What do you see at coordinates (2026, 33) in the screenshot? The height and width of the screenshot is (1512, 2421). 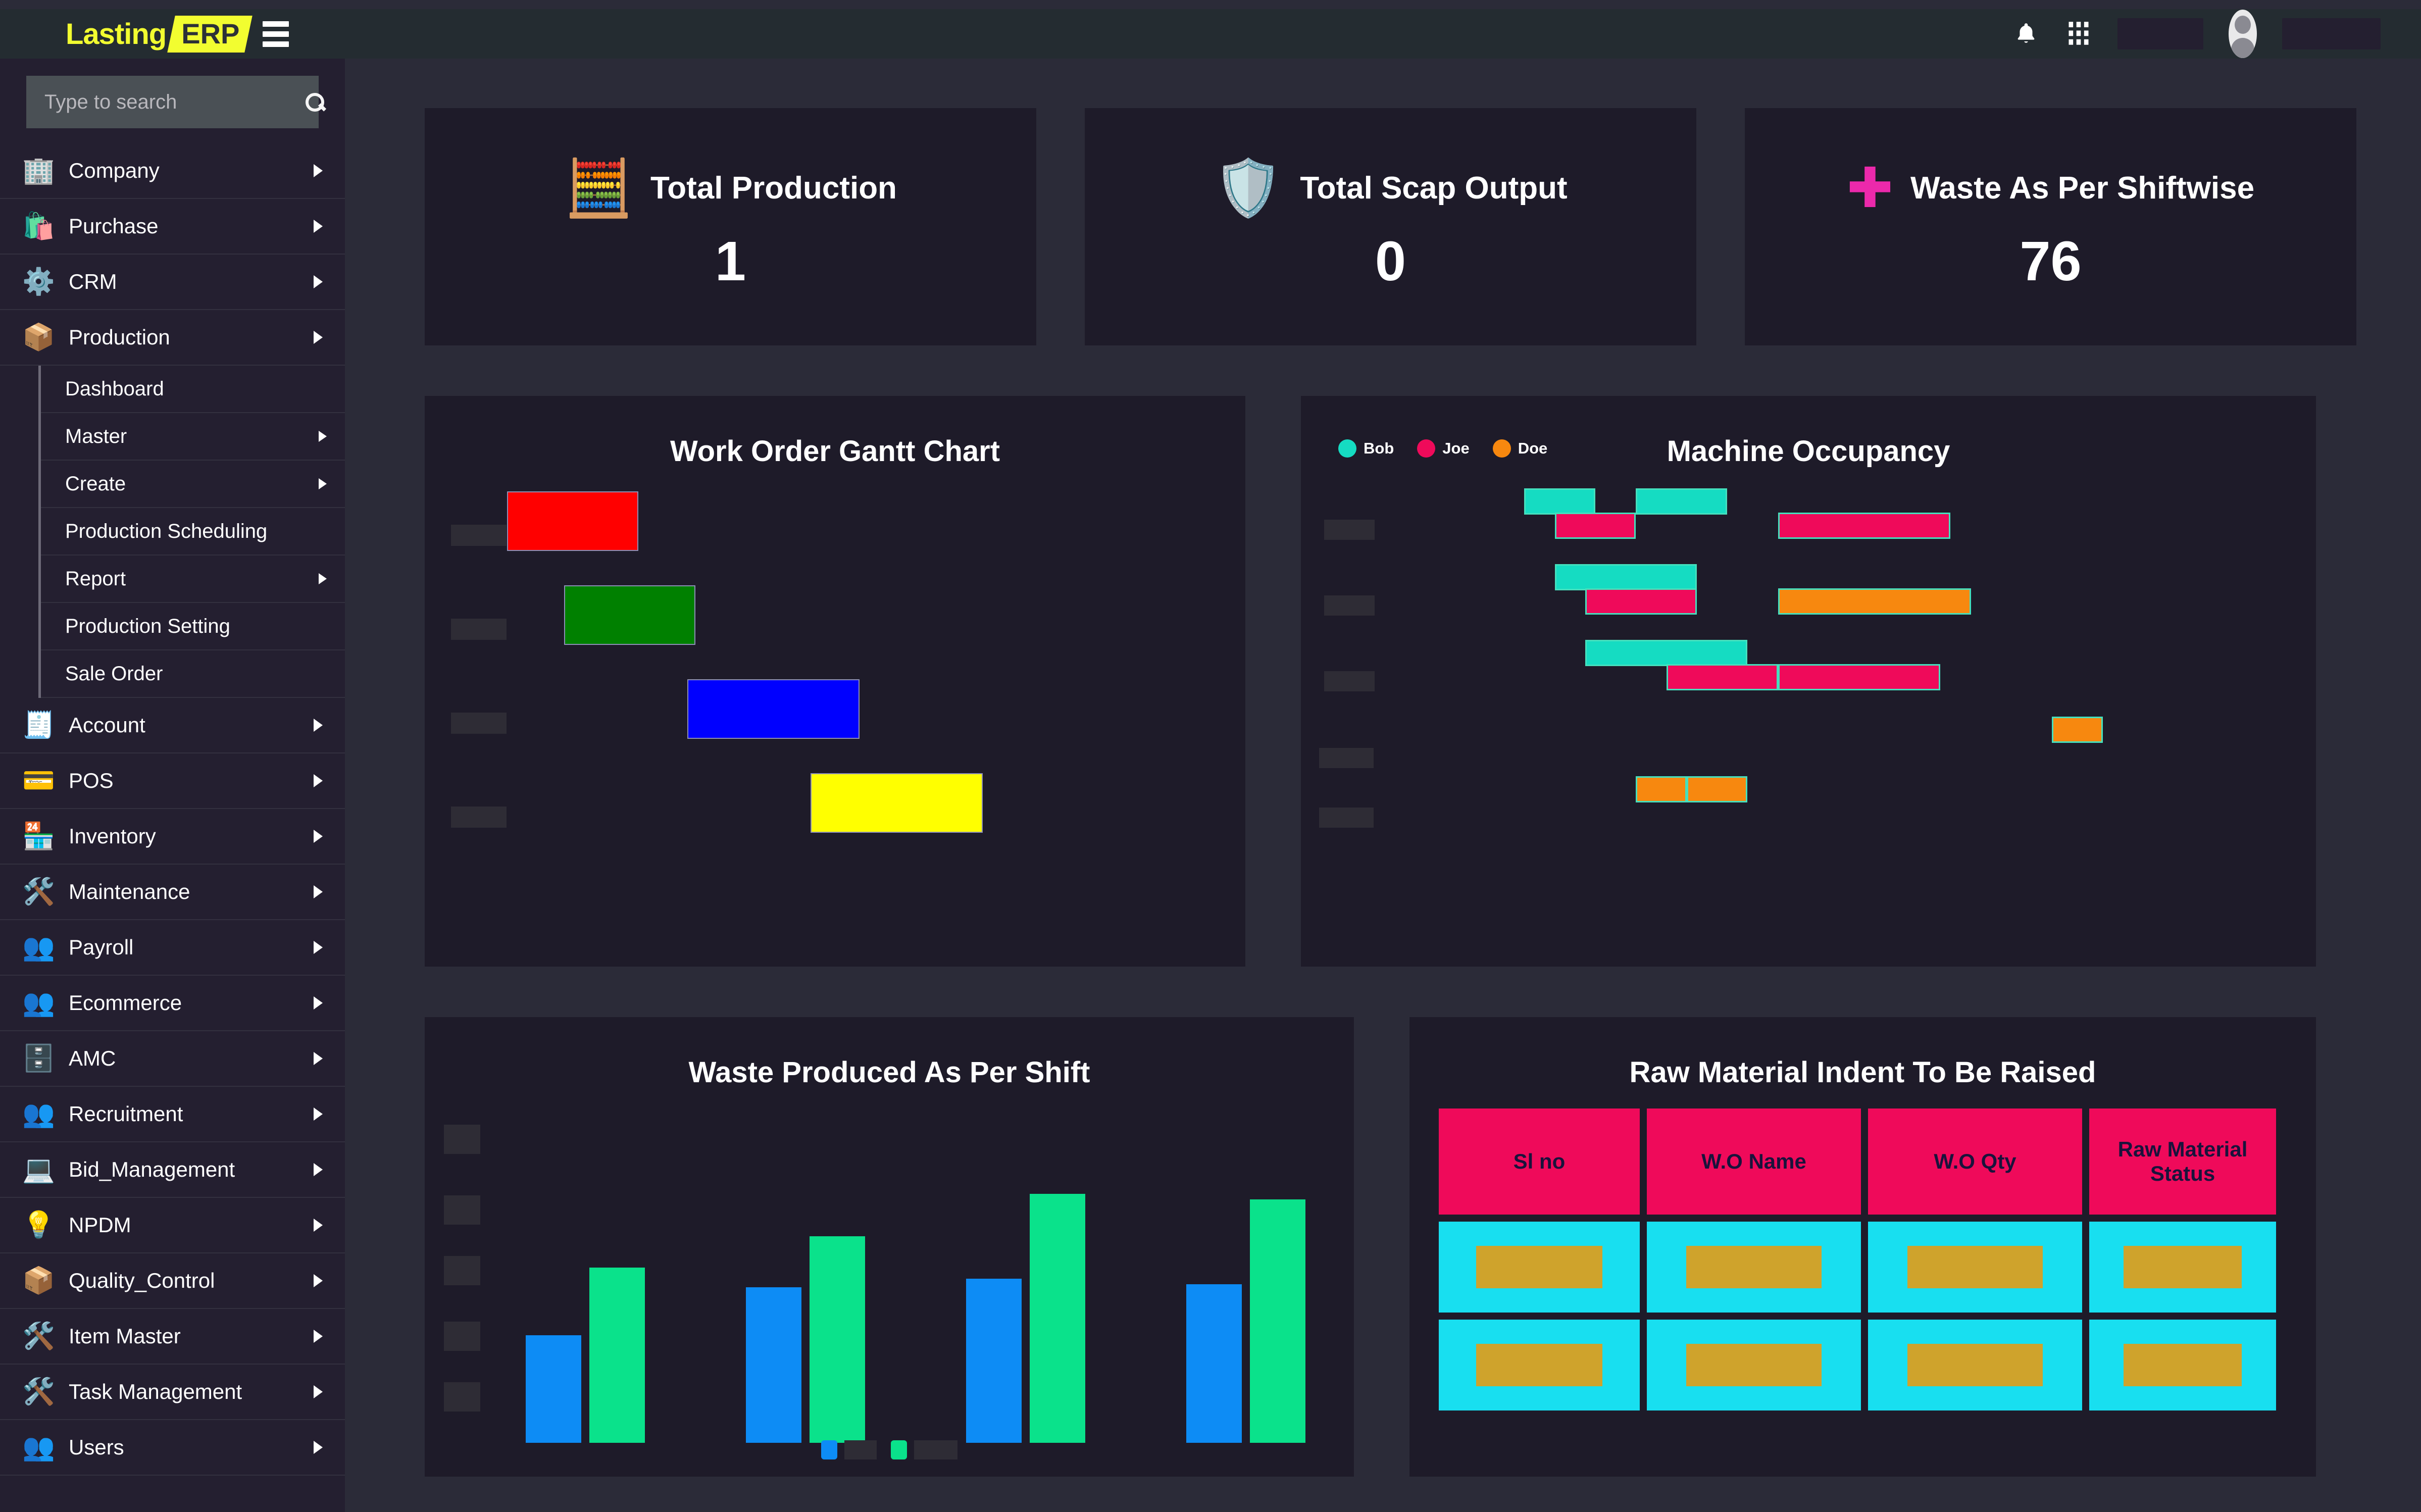 I see `bell-icon` at bounding box center [2026, 33].